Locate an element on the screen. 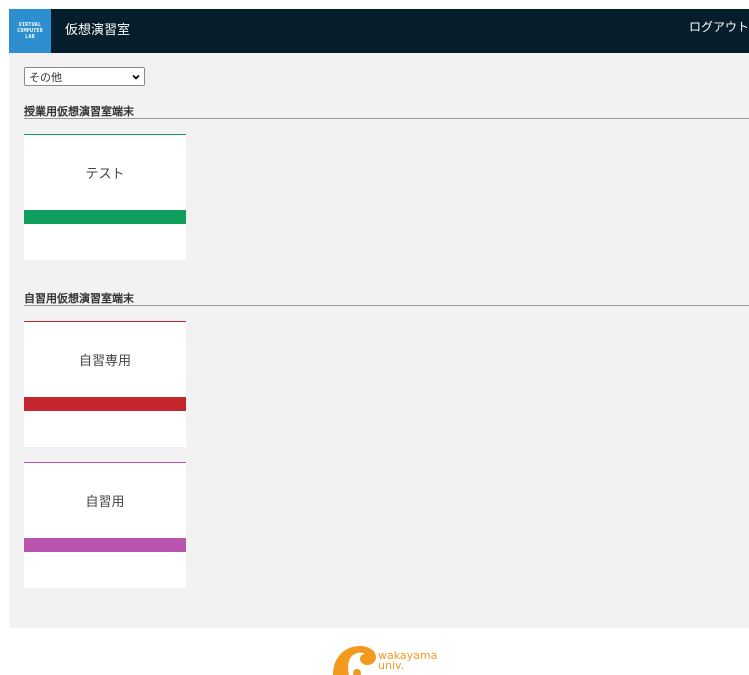 This screenshot has width=749, height=675. app-title: 仮想演習室 is located at coordinates (97, 31).